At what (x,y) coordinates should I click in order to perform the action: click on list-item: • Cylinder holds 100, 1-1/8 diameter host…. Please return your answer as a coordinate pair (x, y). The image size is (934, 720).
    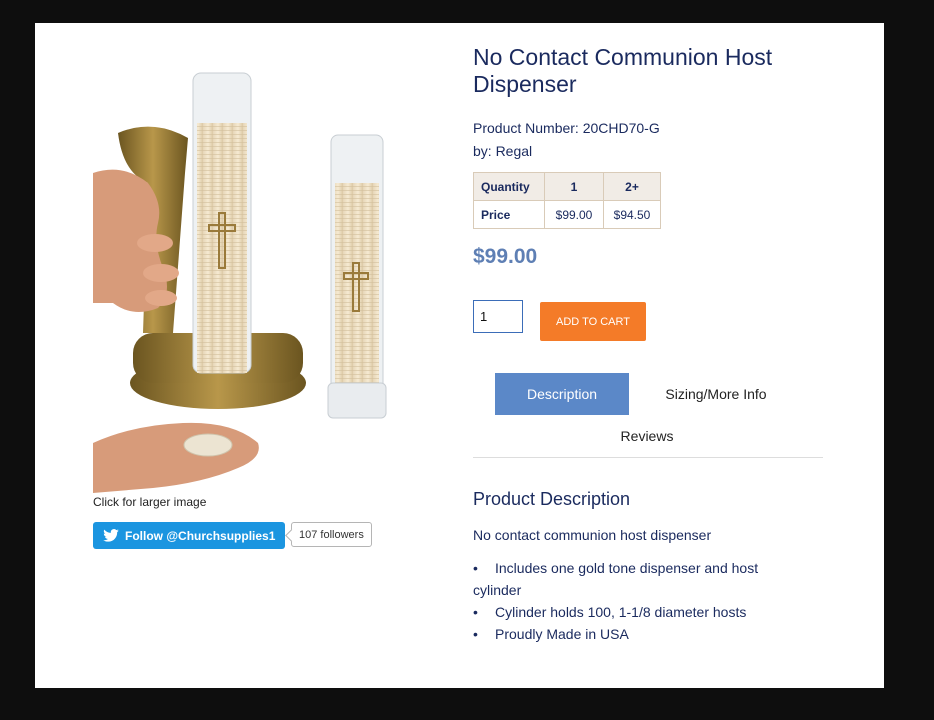
    Looking at the image, I should click on (610, 612).